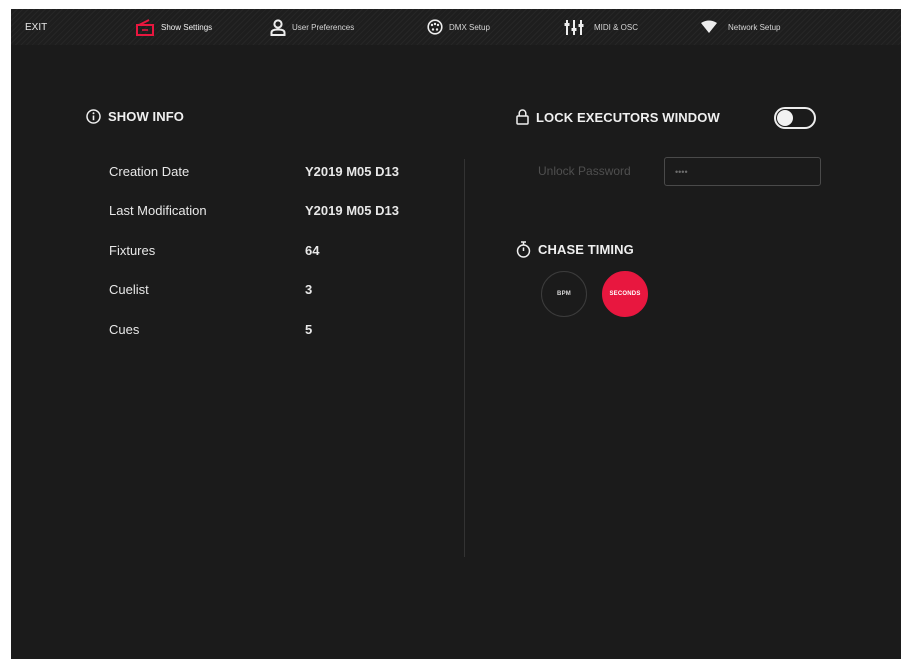 This screenshot has height=659, width=902. I want to click on exit-label: EXIT, so click(36, 27).